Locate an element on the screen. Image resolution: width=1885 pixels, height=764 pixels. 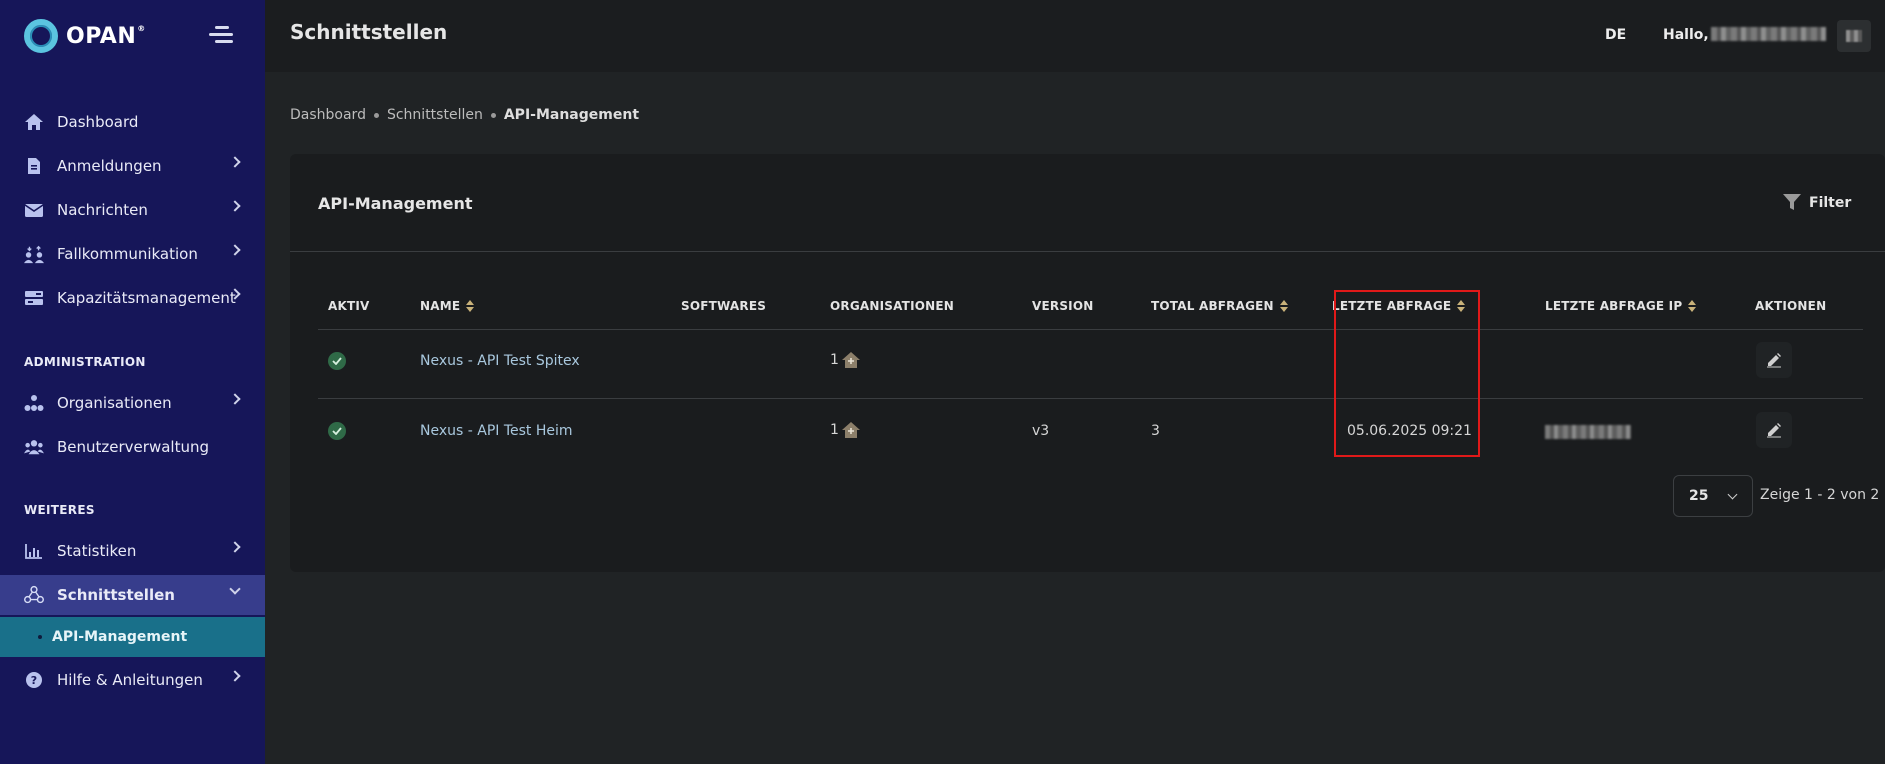
stats-icon is located at coordinates (34, 551).